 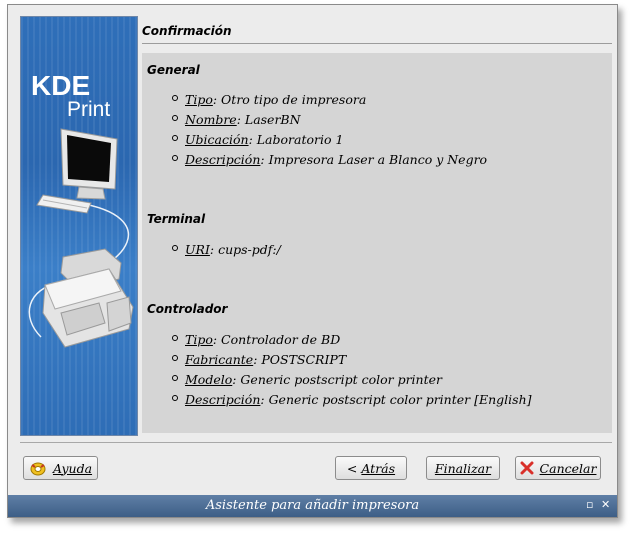 I want to click on kdeprint-banner: KDE Print, so click(x=79, y=226).